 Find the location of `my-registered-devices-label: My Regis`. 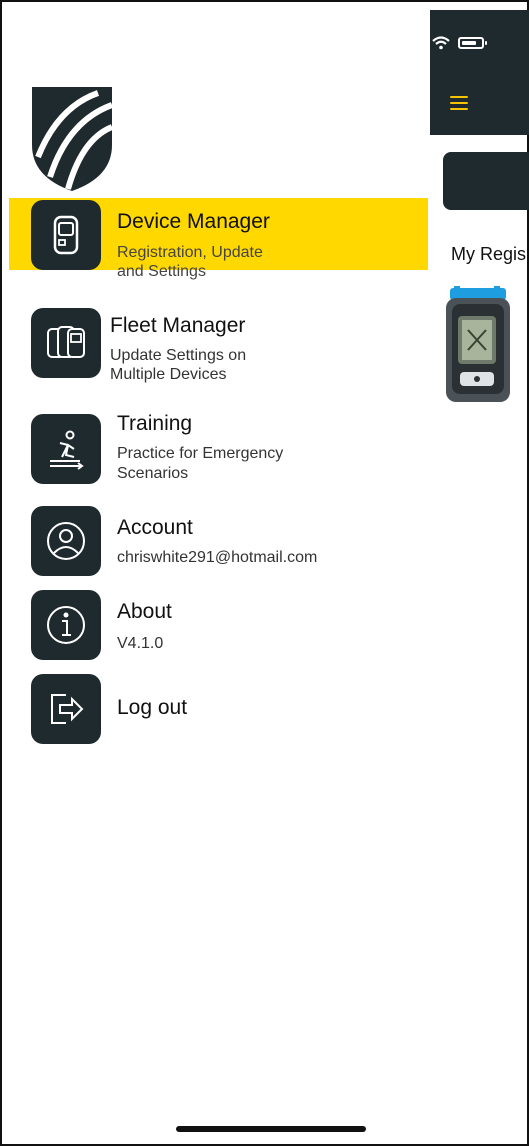

my-registered-devices-label: My Regis is located at coordinates (489, 254).